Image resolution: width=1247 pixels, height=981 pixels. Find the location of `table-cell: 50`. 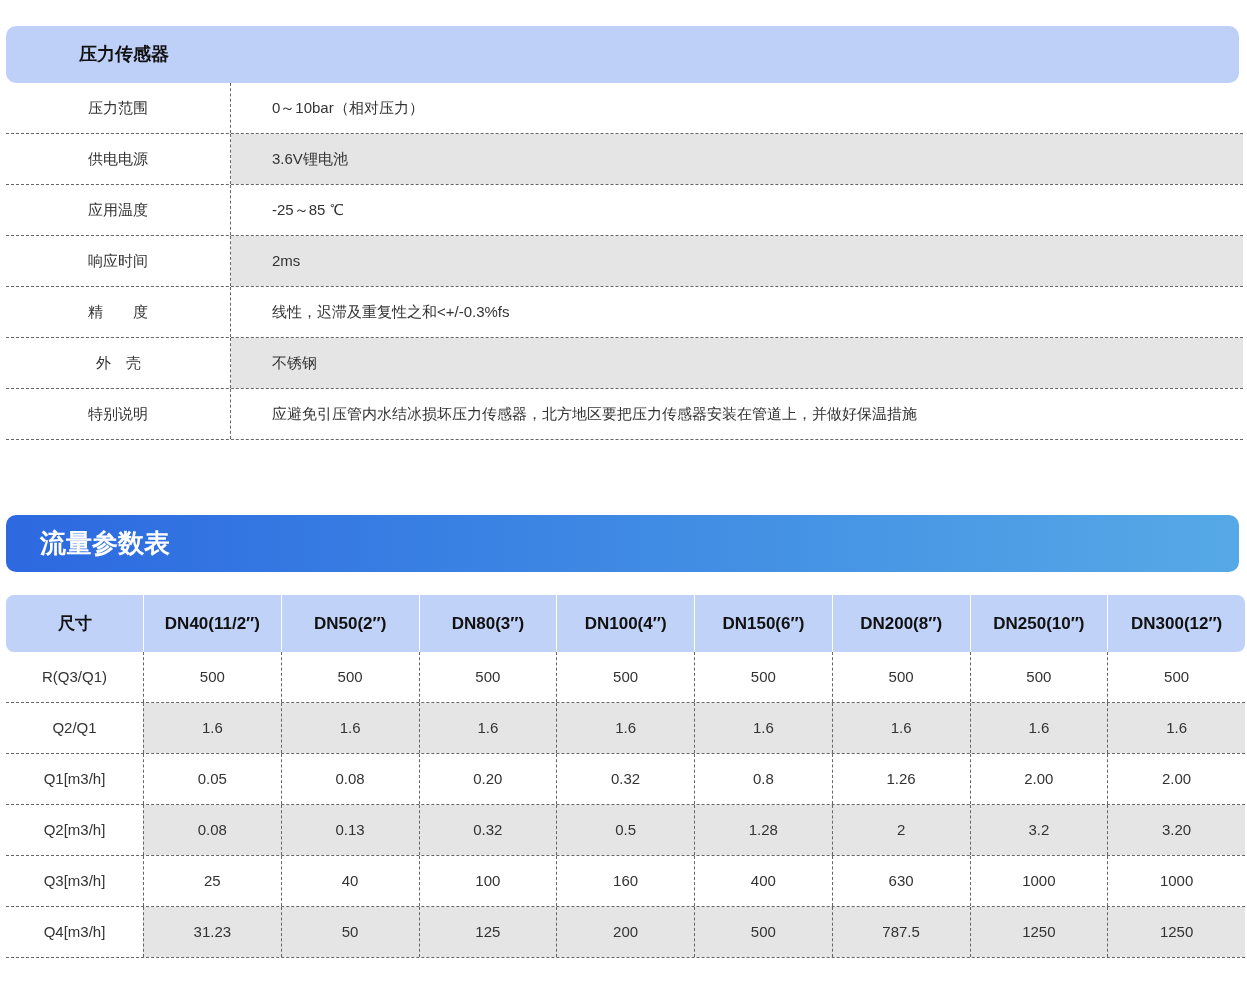

table-cell: 50 is located at coordinates (349, 932).